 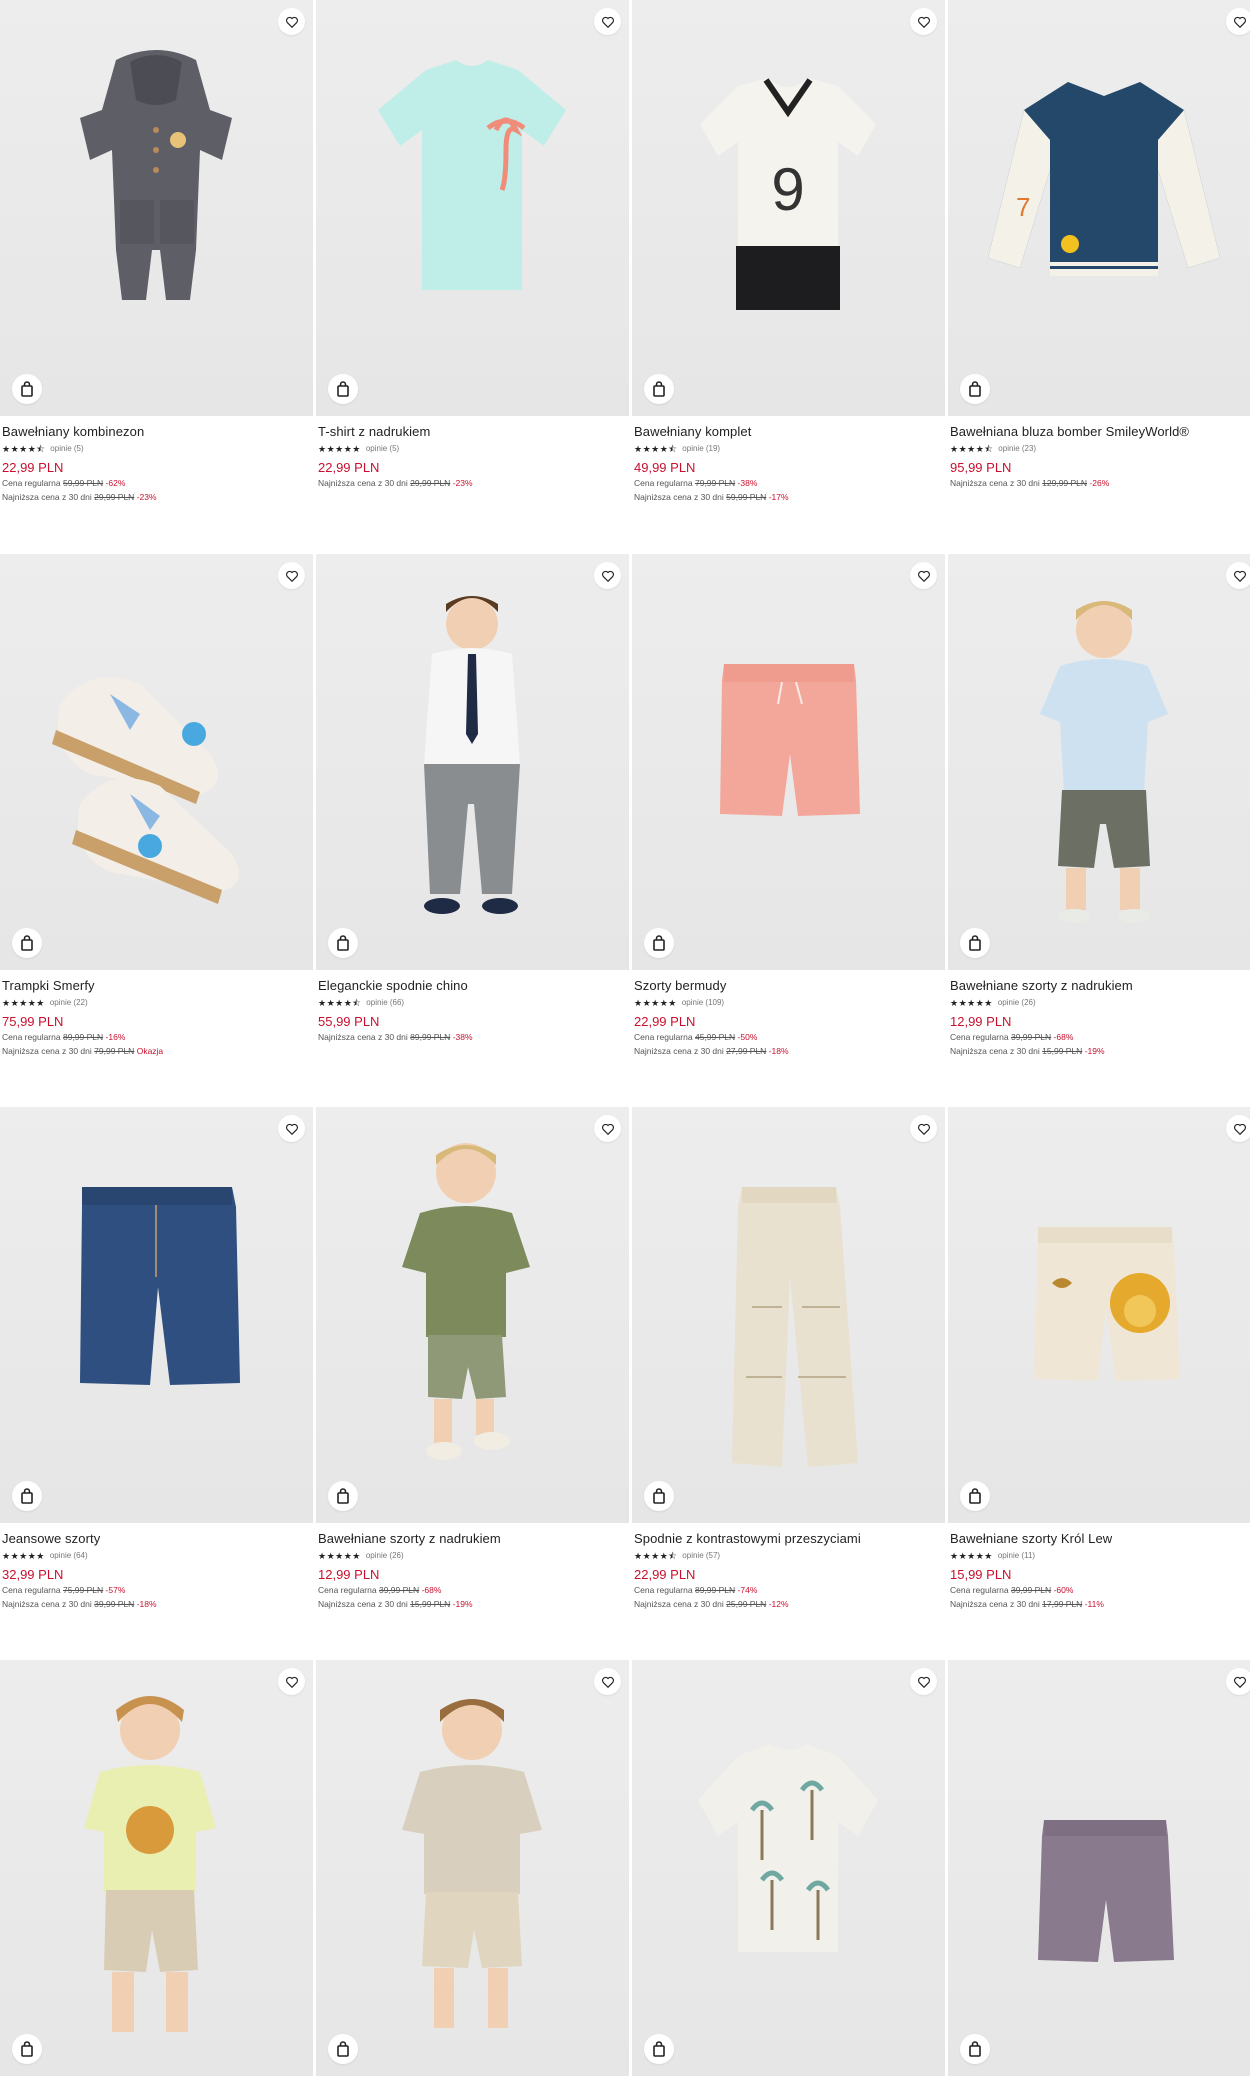 What do you see at coordinates (69, 1556) in the screenshot?
I see `review-count: opinie (64)` at bounding box center [69, 1556].